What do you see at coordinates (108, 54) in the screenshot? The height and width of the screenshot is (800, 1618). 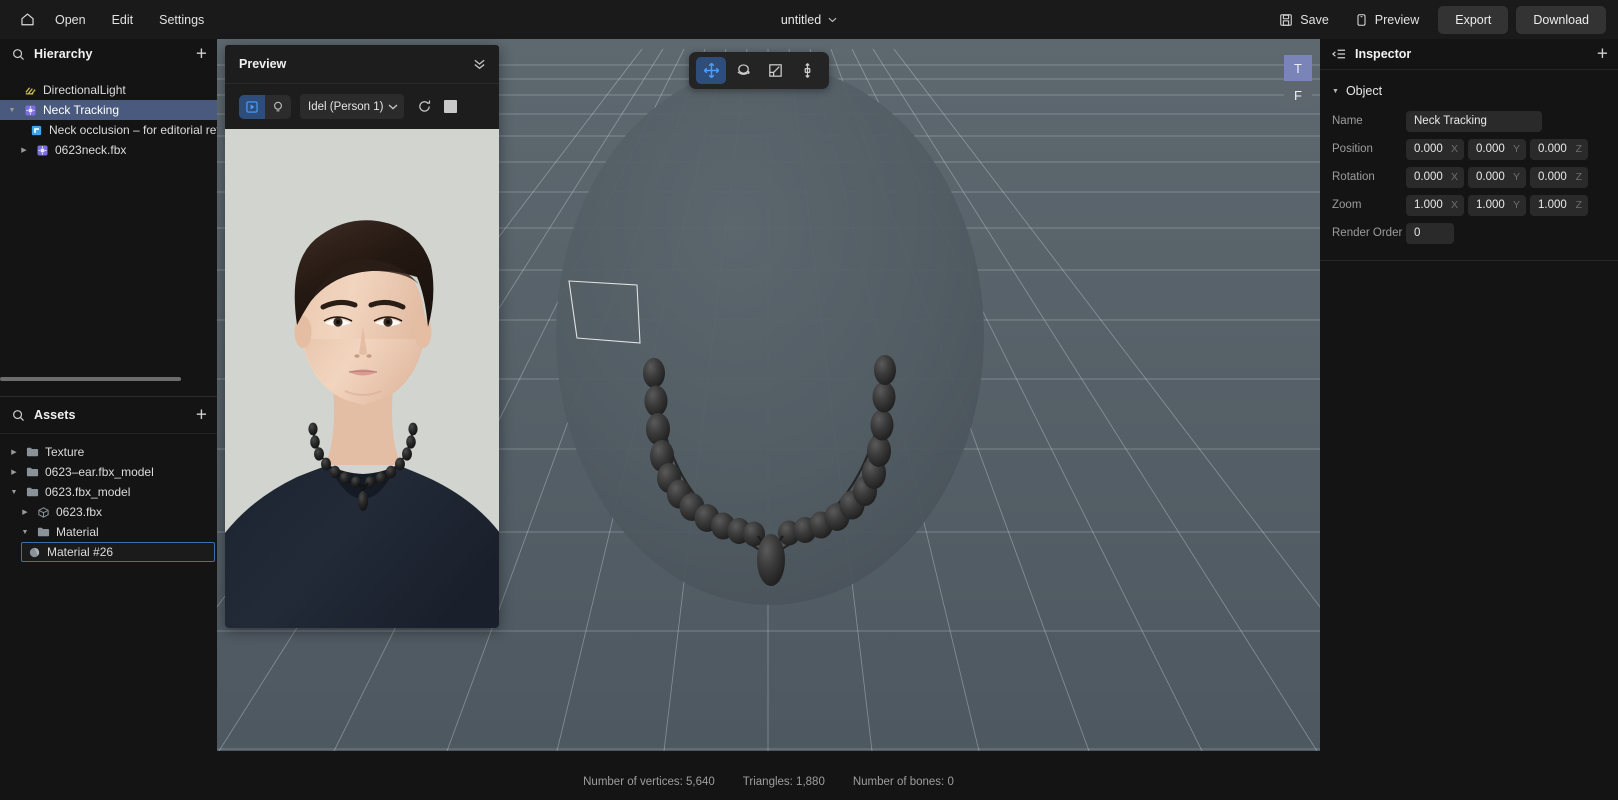 I see `hierarchy-panel-header: Hierarchy +` at bounding box center [108, 54].